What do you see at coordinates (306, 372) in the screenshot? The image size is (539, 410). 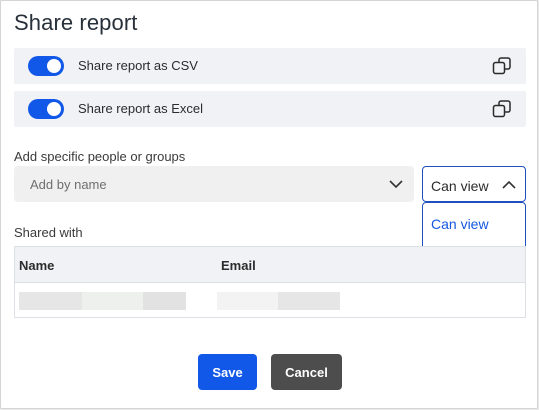 I see `cancel-button: Cancel` at bounding box center [306, 372].